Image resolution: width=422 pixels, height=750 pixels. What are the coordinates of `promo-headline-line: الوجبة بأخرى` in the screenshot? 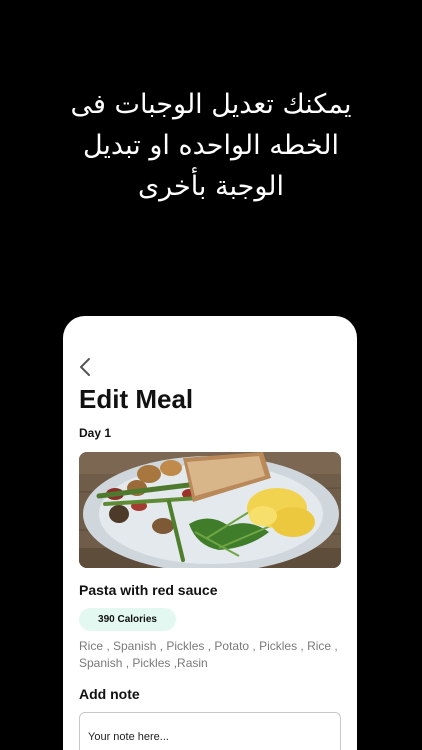 It's located at (211, 186).